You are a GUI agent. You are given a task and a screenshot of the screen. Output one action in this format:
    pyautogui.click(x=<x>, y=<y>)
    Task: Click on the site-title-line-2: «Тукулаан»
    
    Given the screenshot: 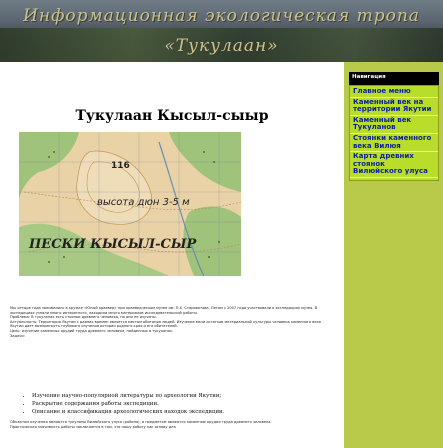 What is the action you would take?
    pyautogui.click(x=221, y=46)
    